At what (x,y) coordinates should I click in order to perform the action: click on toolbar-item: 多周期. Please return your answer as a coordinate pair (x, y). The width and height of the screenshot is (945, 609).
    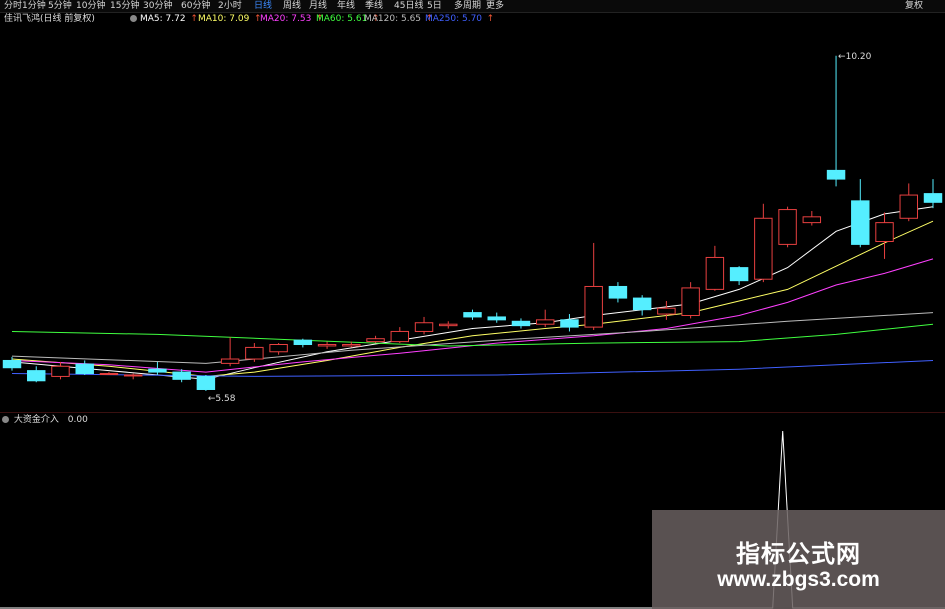
    Looking at the image, I should click on (467, 6).